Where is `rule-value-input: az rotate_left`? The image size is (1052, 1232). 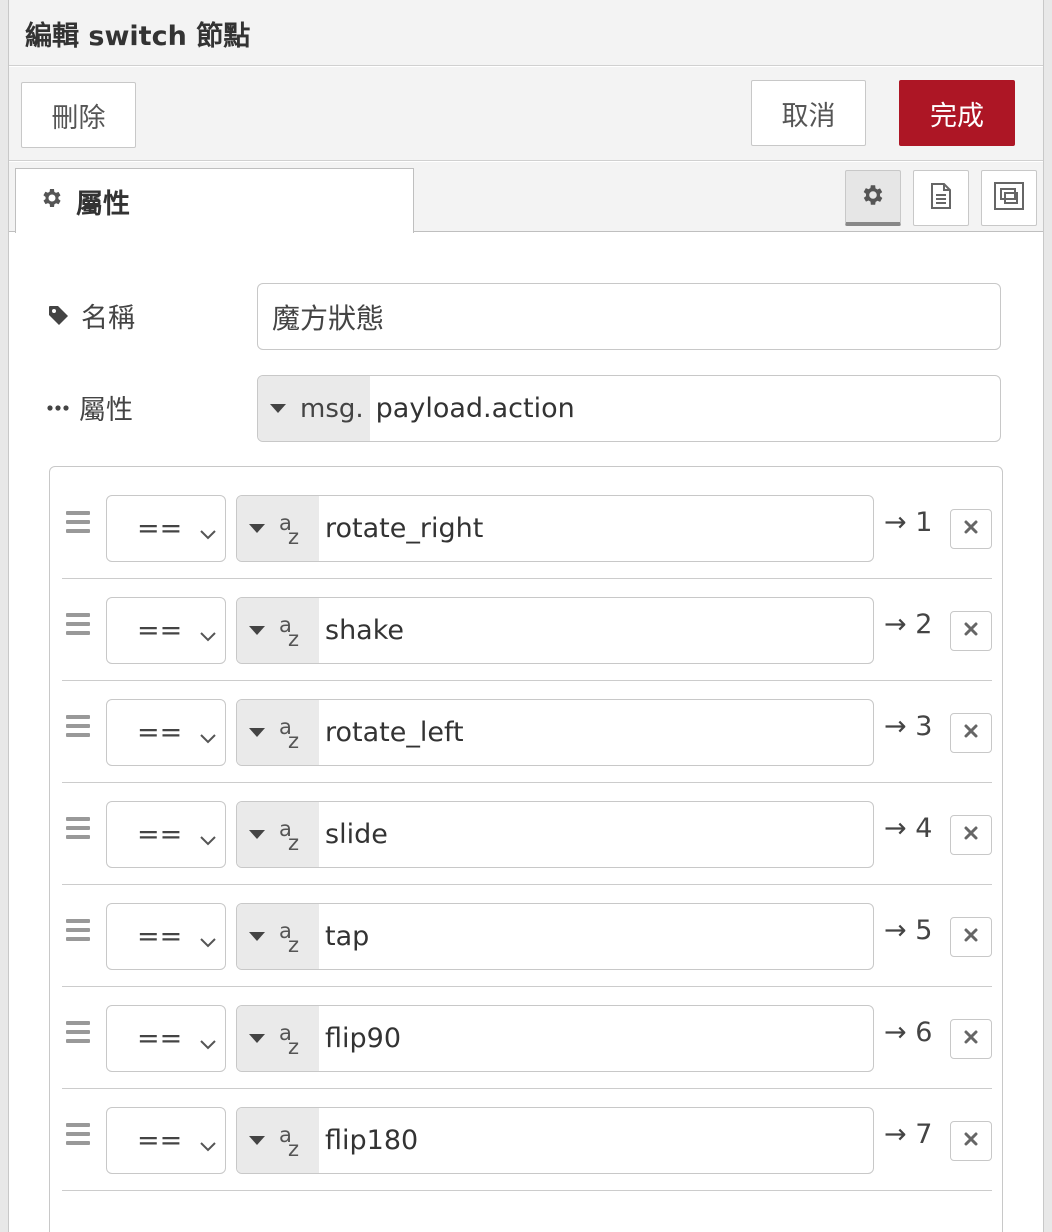 rule-value-input: az rotate_left is located at coordinates (555, 732).